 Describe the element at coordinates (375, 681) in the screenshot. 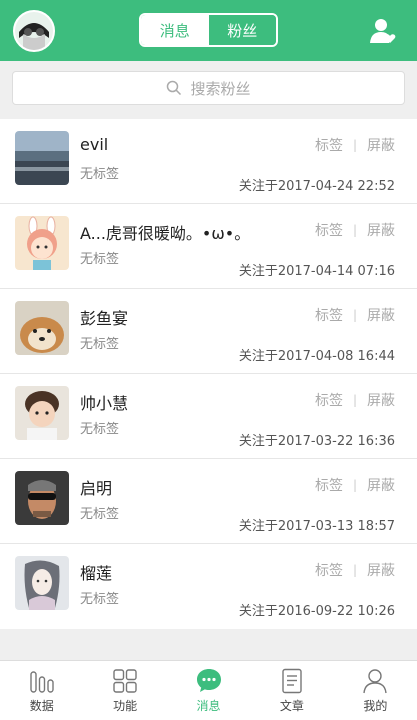

I see `person-icon` at that location.